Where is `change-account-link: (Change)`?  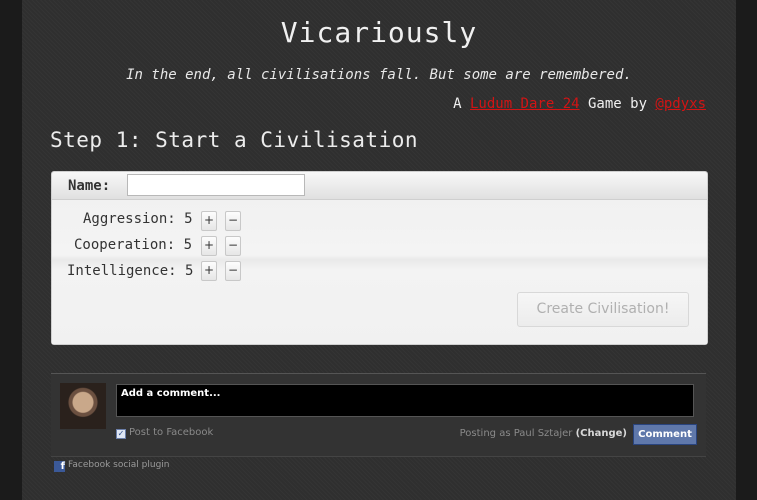 change-account-link: (Change) is located at coordinates (601, 433).